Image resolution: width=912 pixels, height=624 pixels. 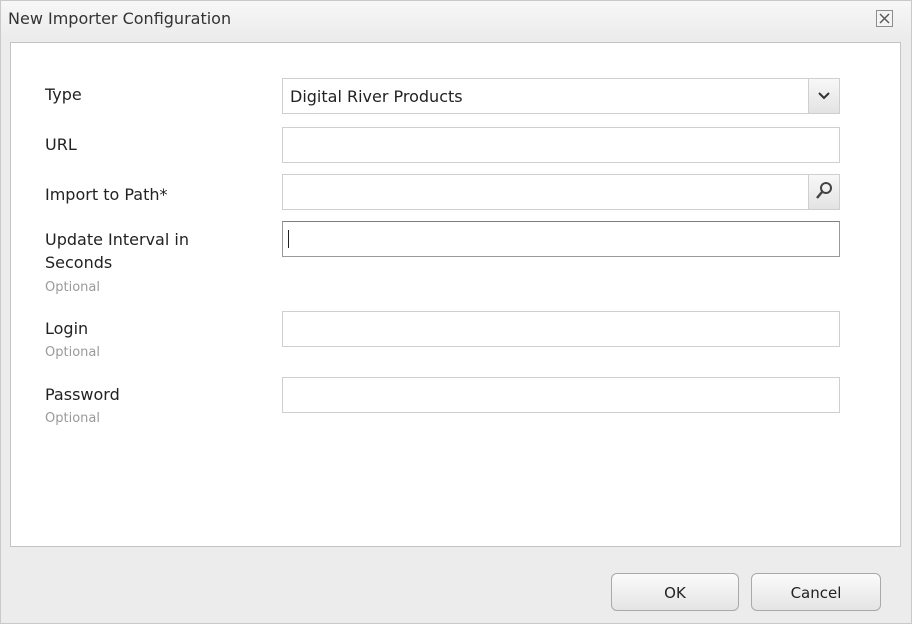 I want to click on password-input, so click(x=561, y=395).